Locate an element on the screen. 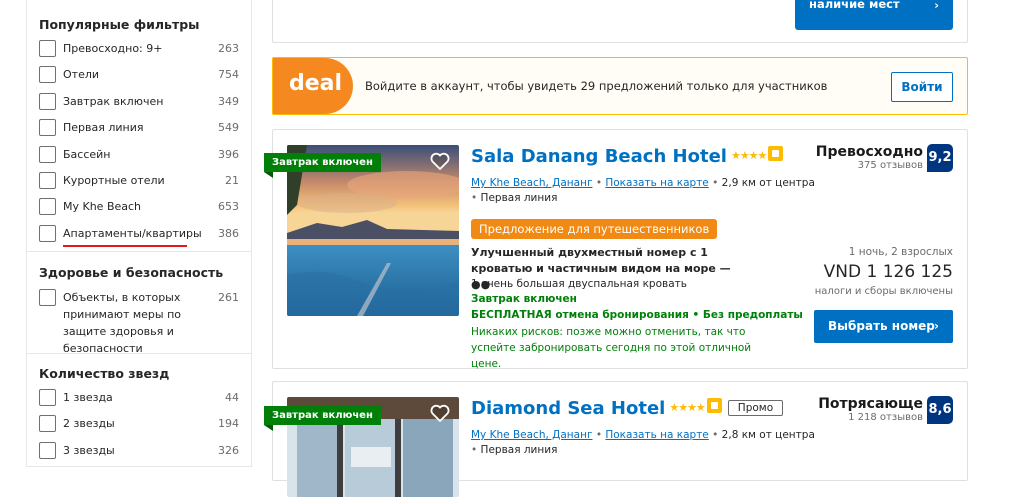  price-text: VND 1 126 125 is located at coordinates (888, 272).